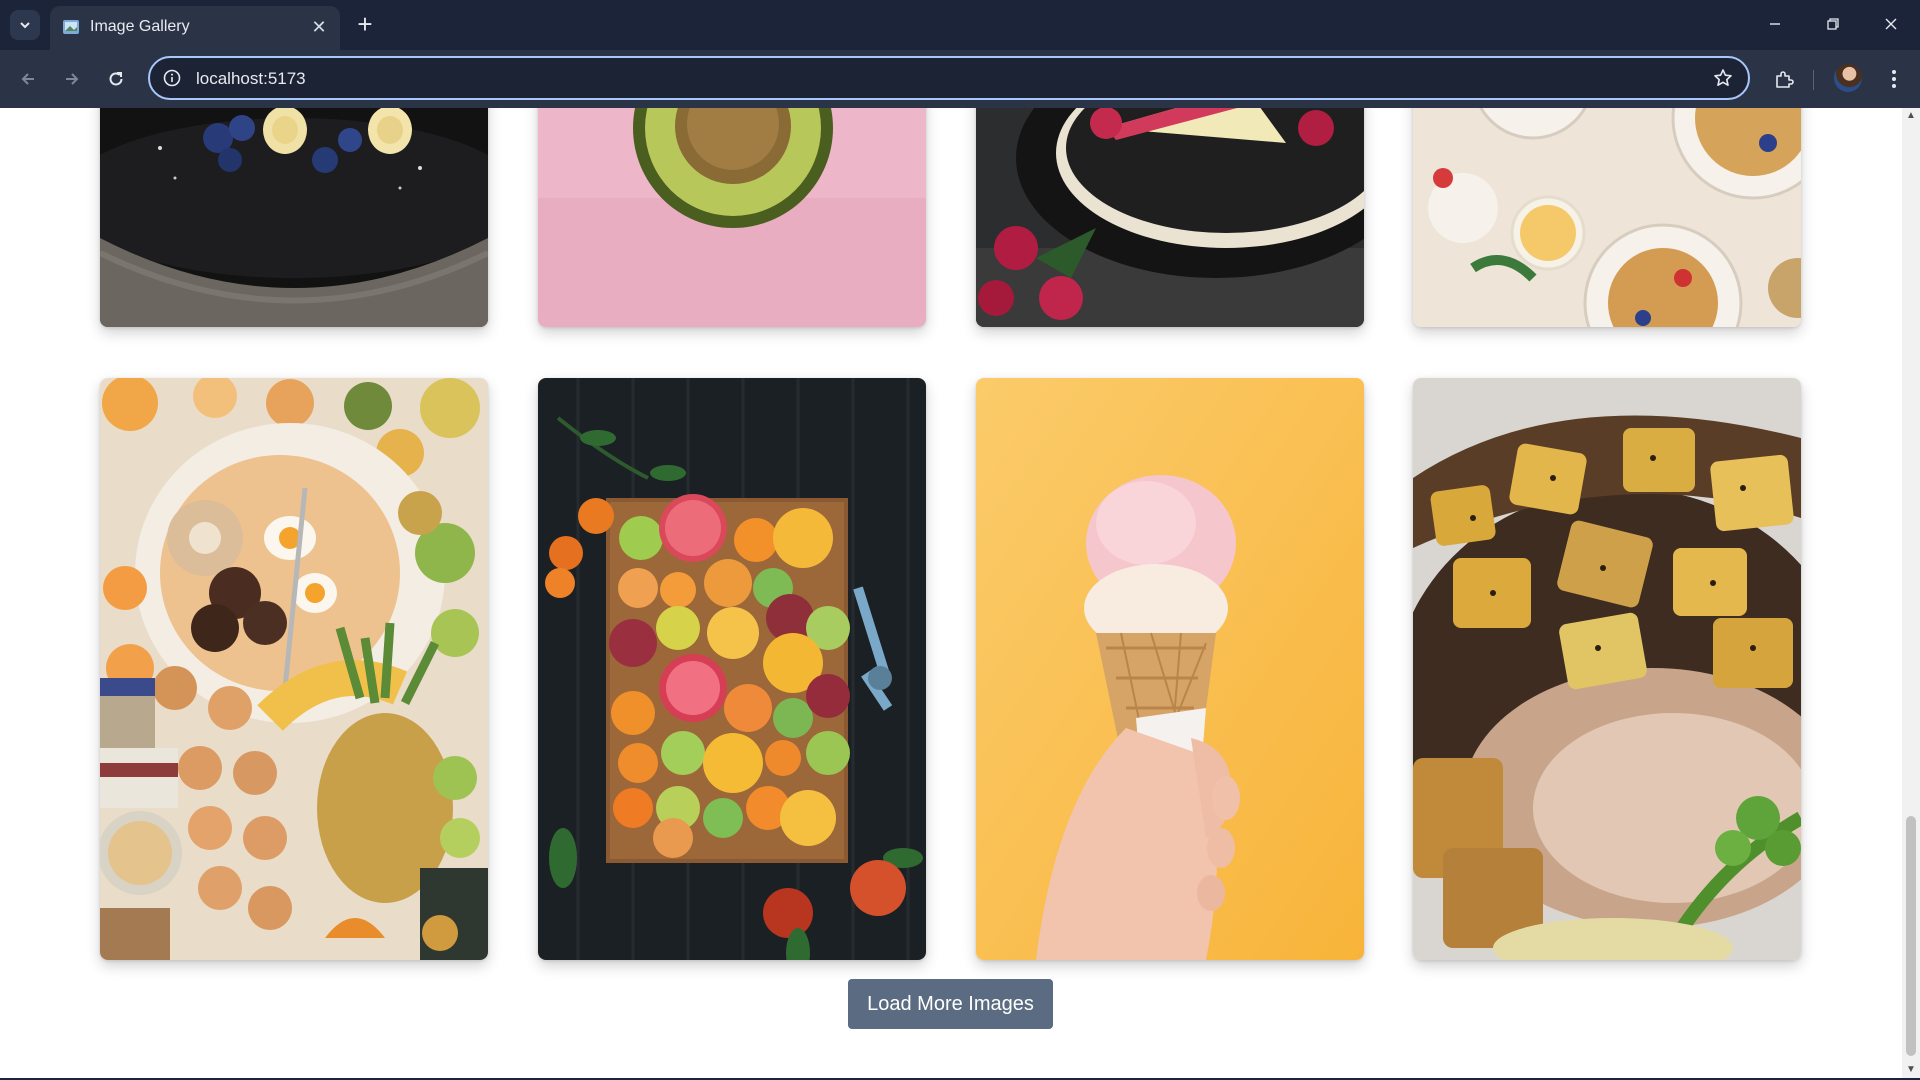 This screenshot has height=1080, width=1920. What do you see at coordinates (1911, 116) in the screenshot?
I see `scroll-up-icon: ▲` at bounding box center [1911, 116].